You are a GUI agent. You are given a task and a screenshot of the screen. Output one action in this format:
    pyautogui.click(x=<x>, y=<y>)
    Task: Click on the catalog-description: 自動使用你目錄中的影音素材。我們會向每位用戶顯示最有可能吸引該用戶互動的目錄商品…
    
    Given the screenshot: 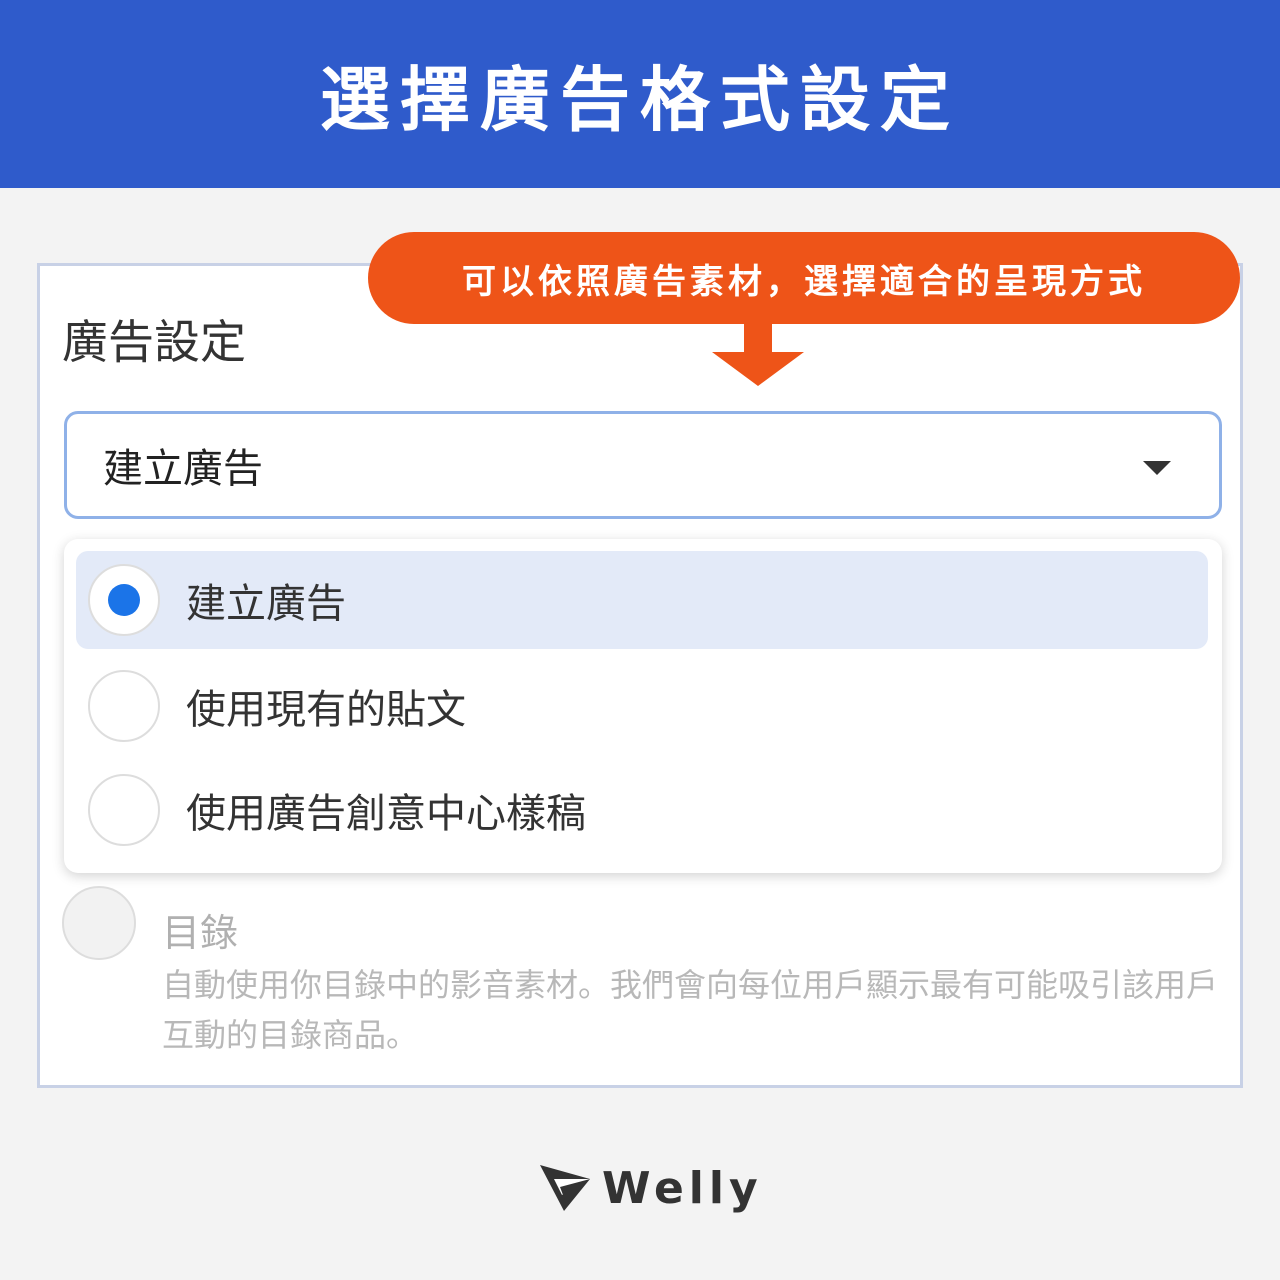 What is the action you would take?
    pyautogui.click(x=690, y=1010)
    